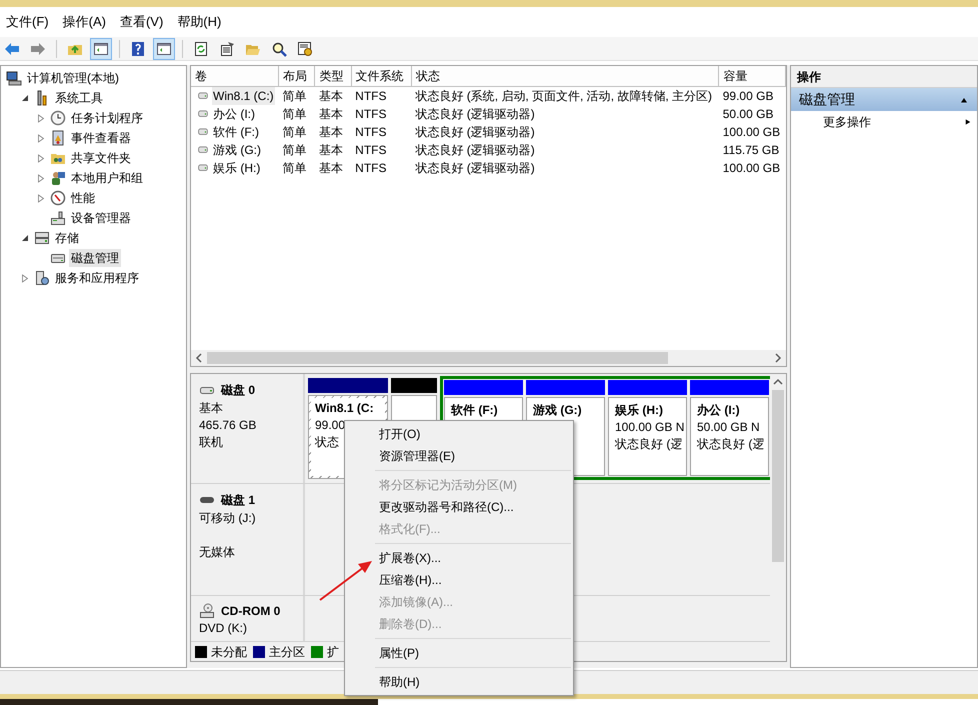 Image resolution: width=978 pixels, height=705 pixels. I want to click on partition-name: 软件 (F:), so click(474, 410).